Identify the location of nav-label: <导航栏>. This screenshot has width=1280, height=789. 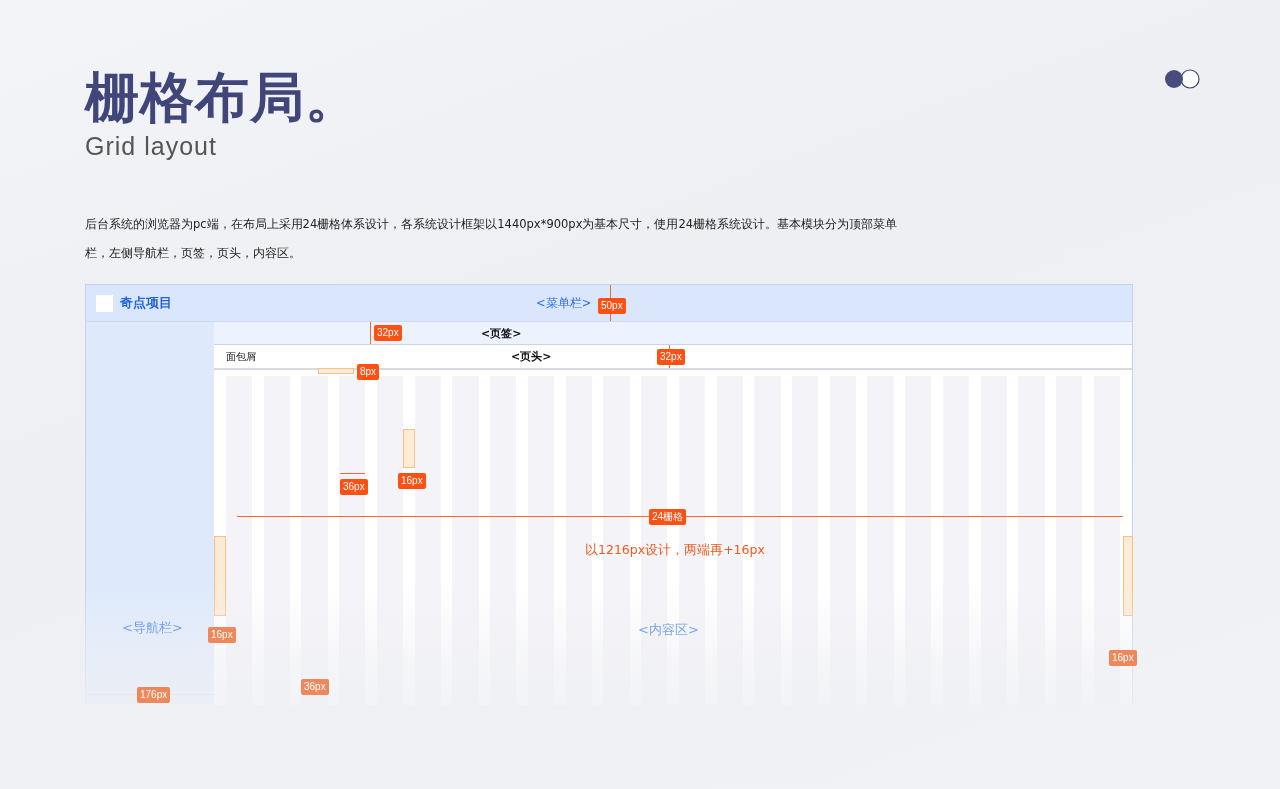
(152, 628).